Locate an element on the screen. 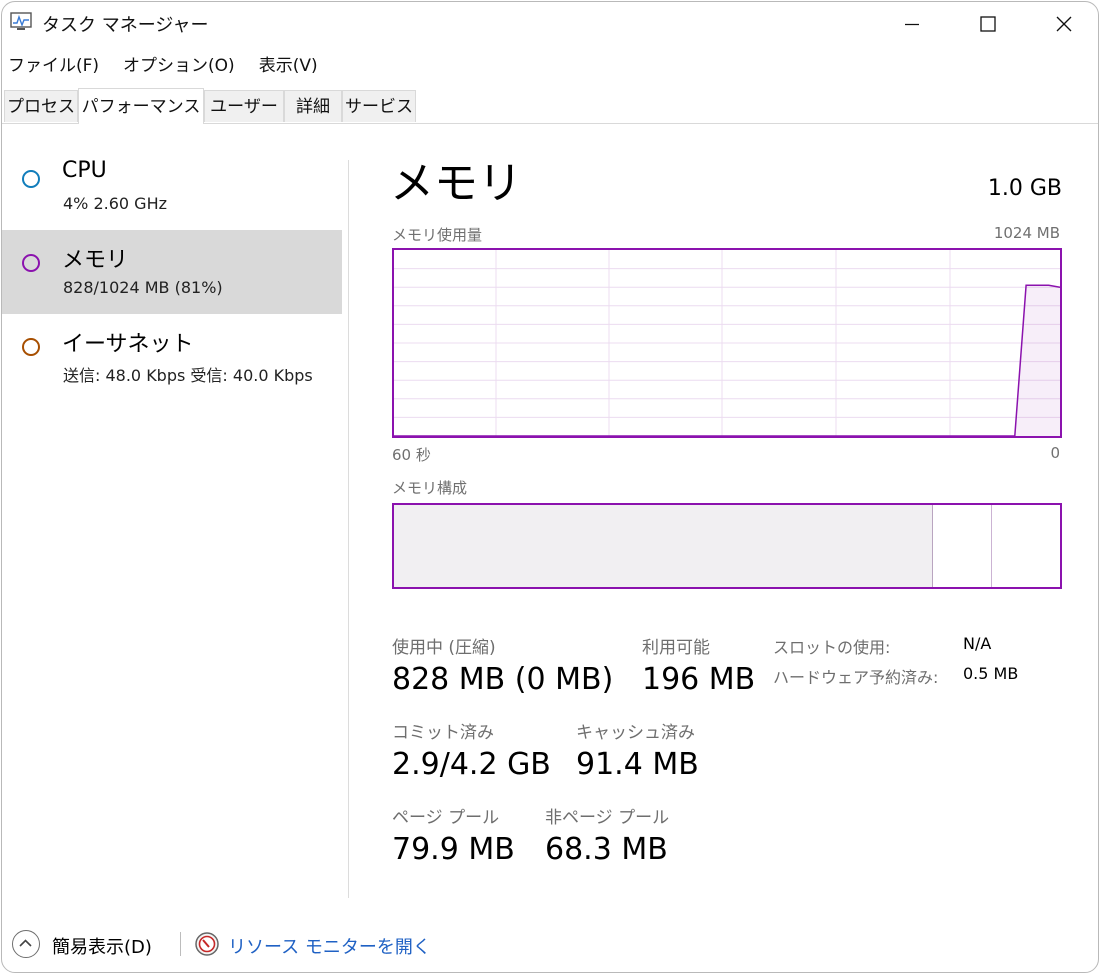  graph-axis-left: 60 秒 is located at coordinates (411, 455).